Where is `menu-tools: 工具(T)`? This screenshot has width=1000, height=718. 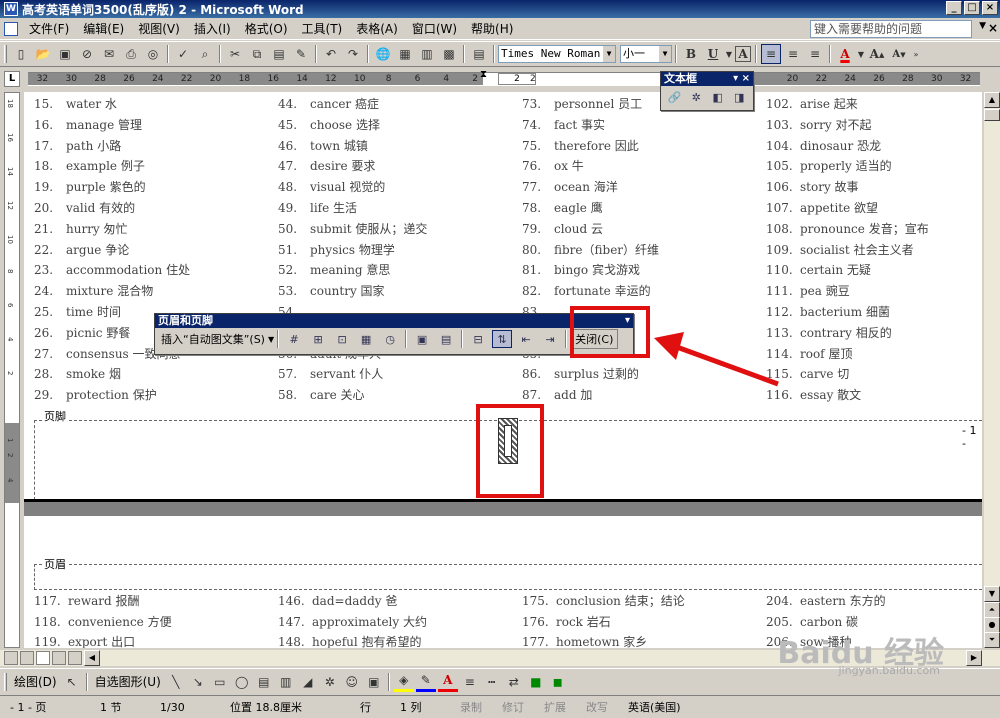
menu-tools: 工具(T) is located at coordinates (322, 29).